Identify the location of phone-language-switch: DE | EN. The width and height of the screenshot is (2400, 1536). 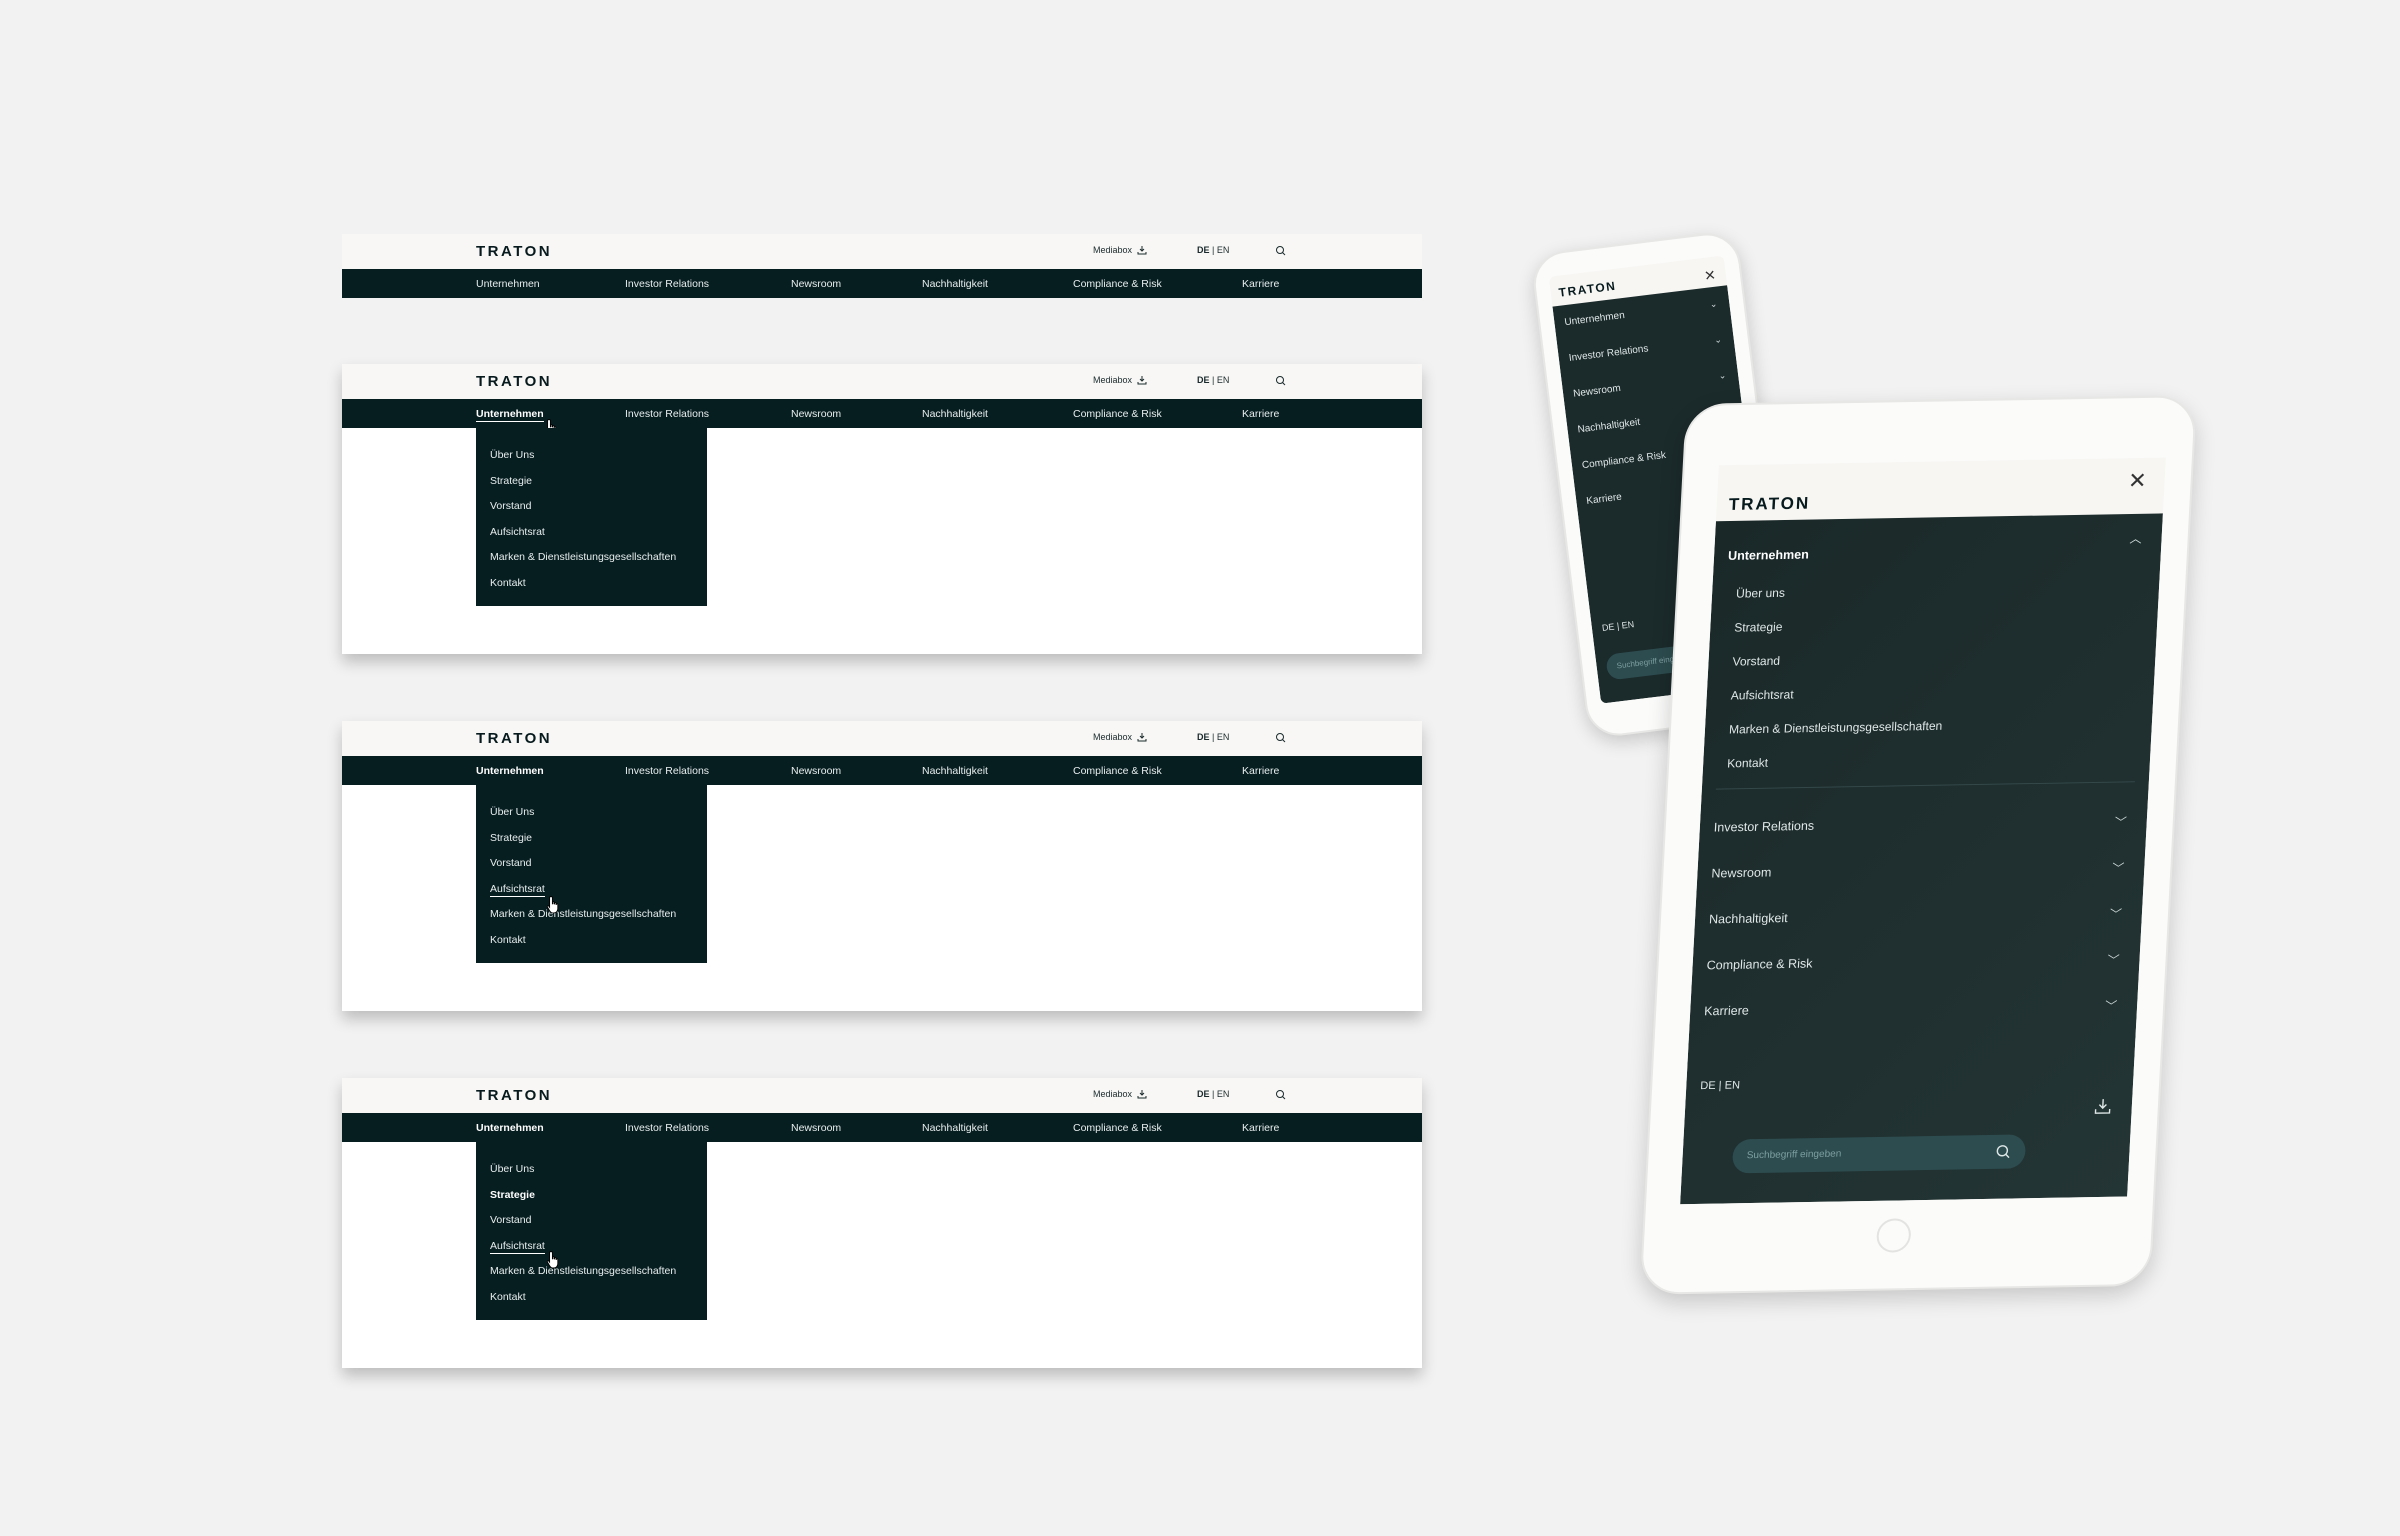
(1617, 626).